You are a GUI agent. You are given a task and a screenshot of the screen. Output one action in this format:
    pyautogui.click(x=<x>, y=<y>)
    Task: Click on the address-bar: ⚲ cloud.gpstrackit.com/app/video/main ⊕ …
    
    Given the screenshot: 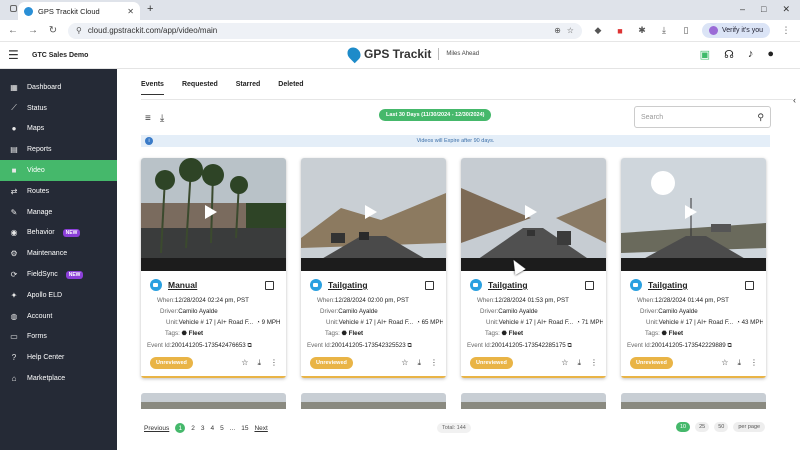 What is the action you would take?
    pyautogui.click(x=325, y=30)
    